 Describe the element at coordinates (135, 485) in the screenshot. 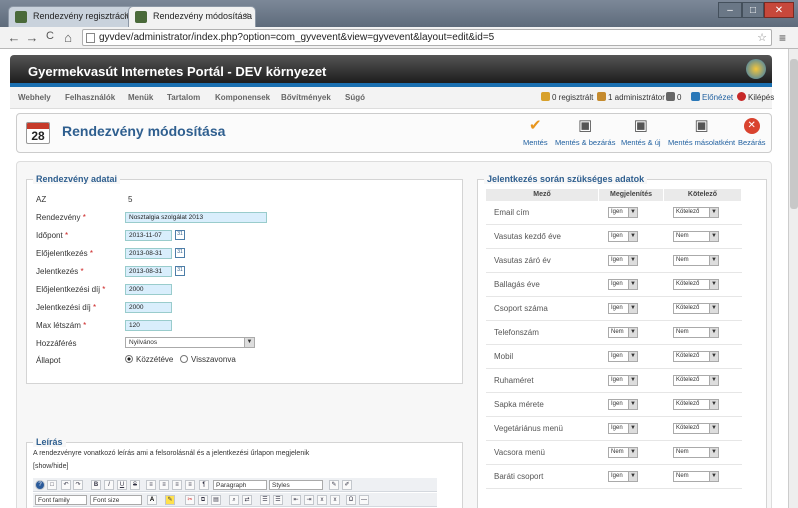

I see `strikethrough-icon: S` at that location.